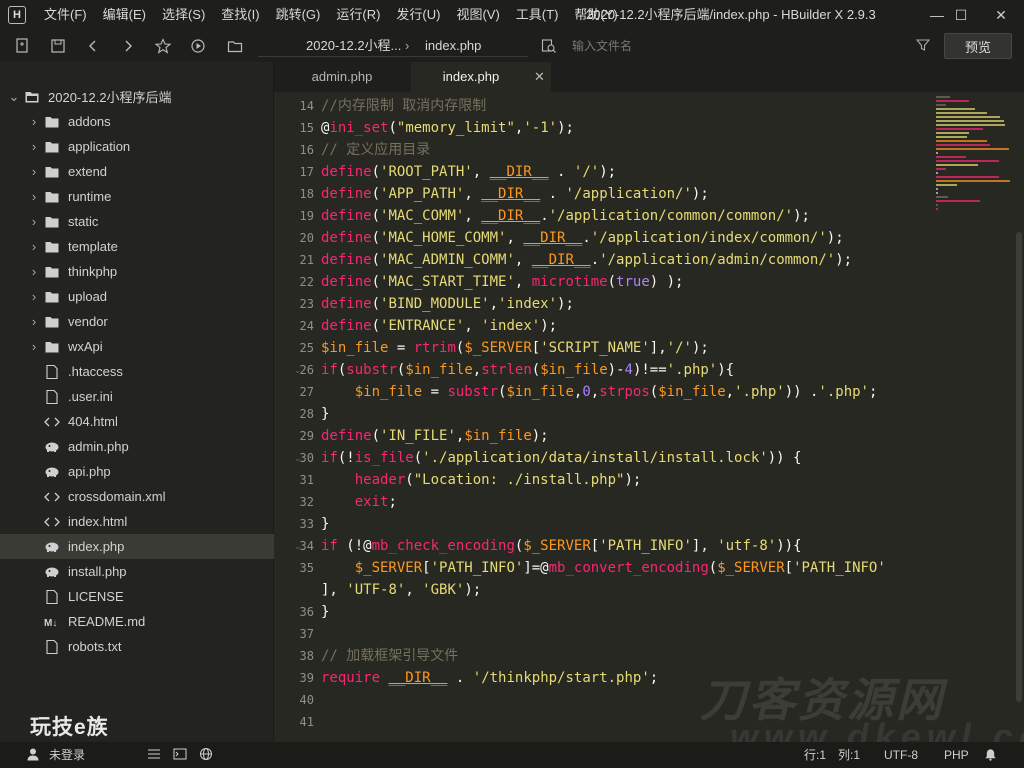  I want to click on vertical-scrollbar, so click(1019, 417).